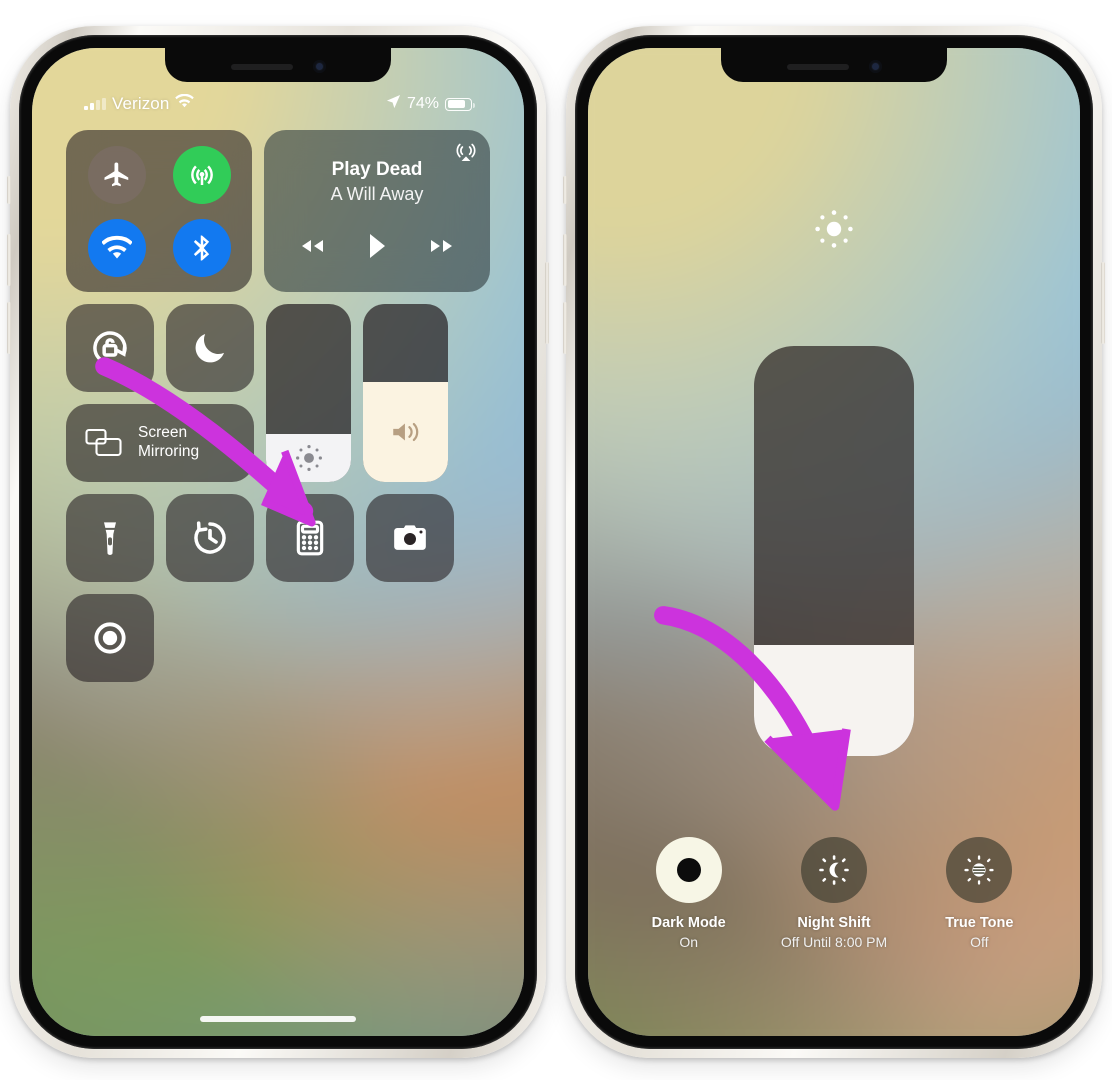  Describe the element at coordinates (547, 303) in the screenshot. I see `side-power-button` at that location.